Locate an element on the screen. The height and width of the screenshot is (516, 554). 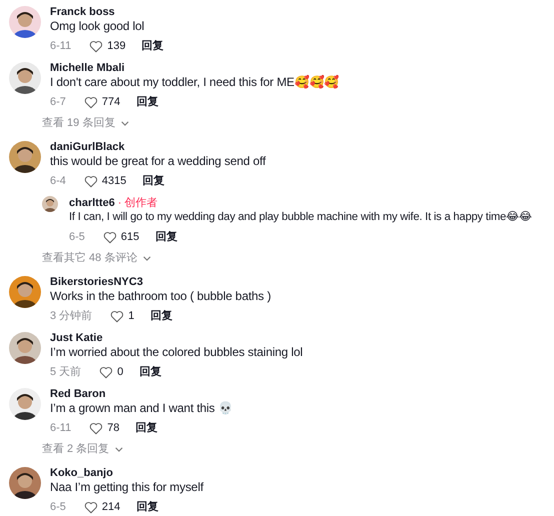
comment-text: I’m worried about the colored bubbles staining lol is located at coordinates (176, 352).